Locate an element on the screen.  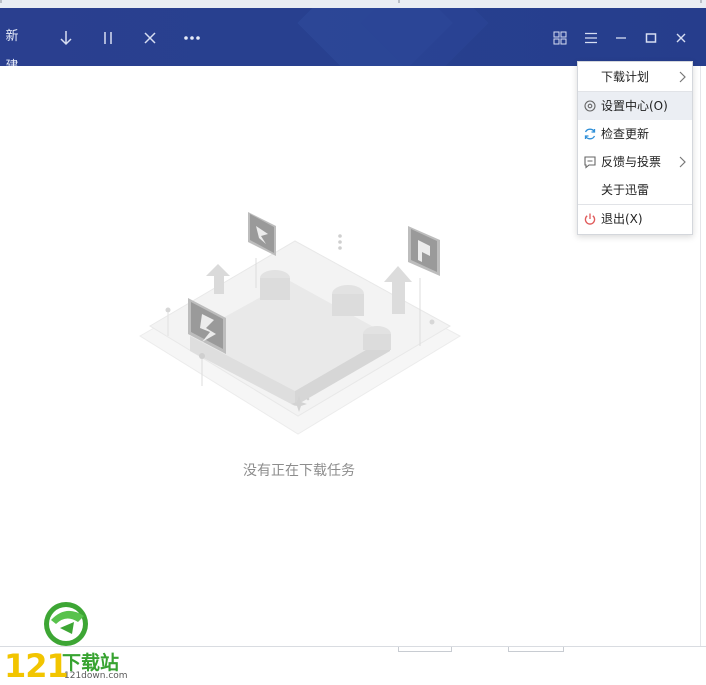
menu-item-label: 反馈与投票 is located at coordinates (631, 162).